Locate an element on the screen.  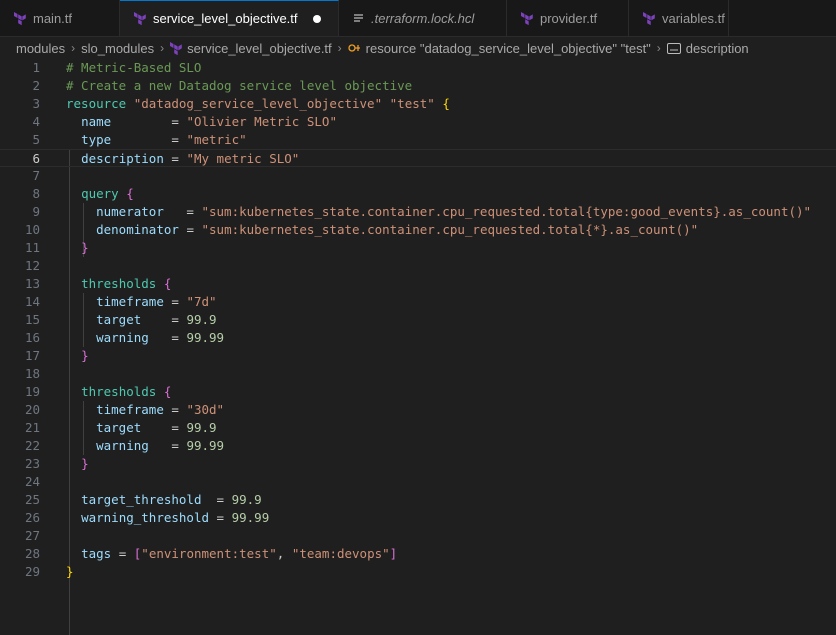
line-number: 21 is located at coordinates (32, 427).